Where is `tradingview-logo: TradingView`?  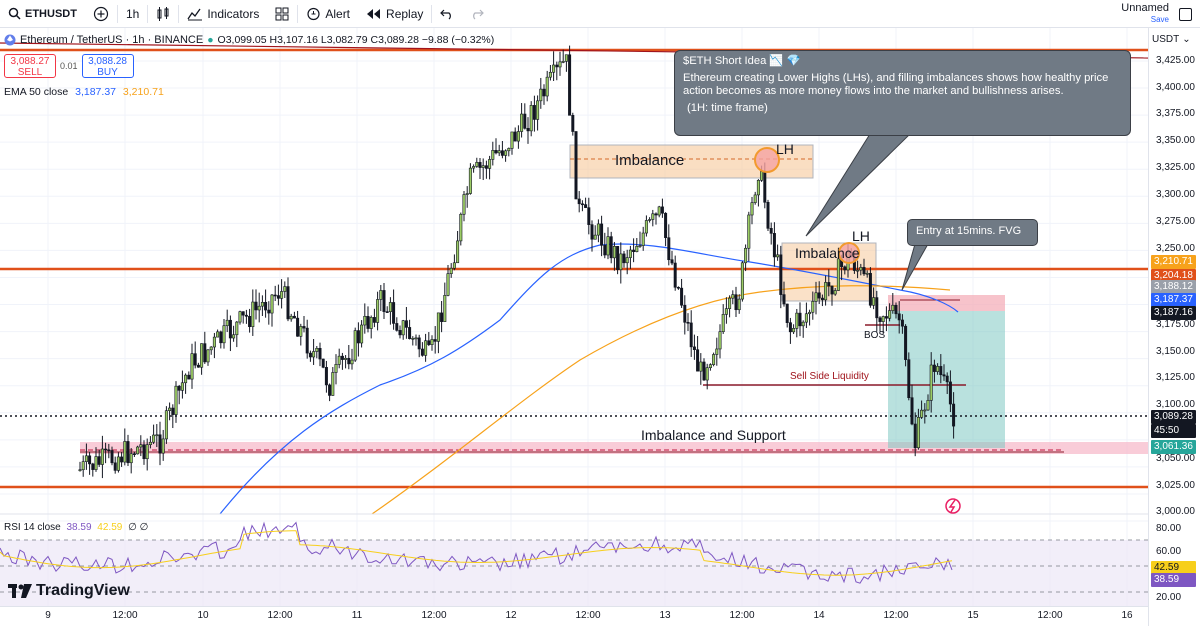 tradingview-logo: TradingView is located at coordinates (69, 591).